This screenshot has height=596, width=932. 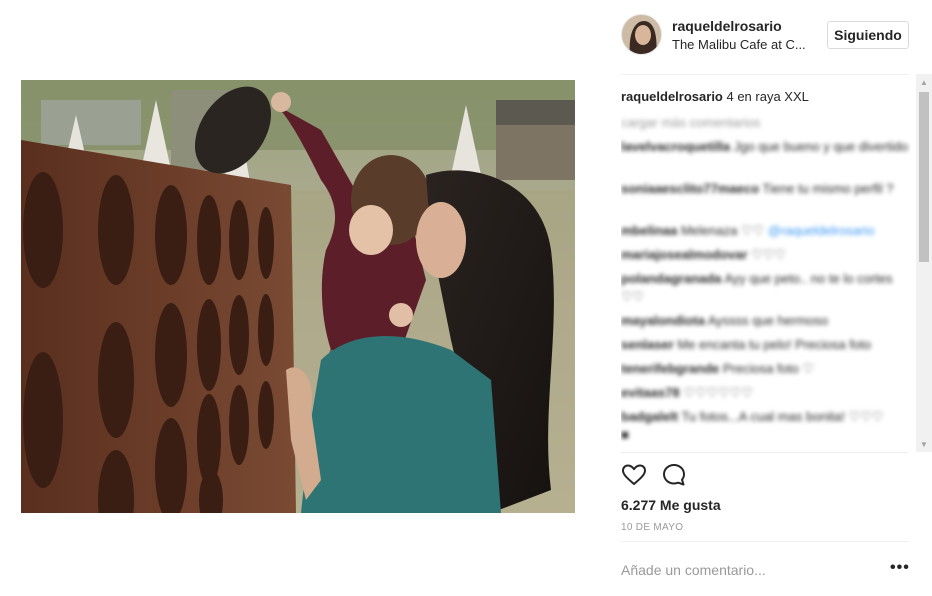 What do you see at coordinates (647, 344) in the screenshot?
I see `comment-username: senlaser` at bounding box center [647, 344].